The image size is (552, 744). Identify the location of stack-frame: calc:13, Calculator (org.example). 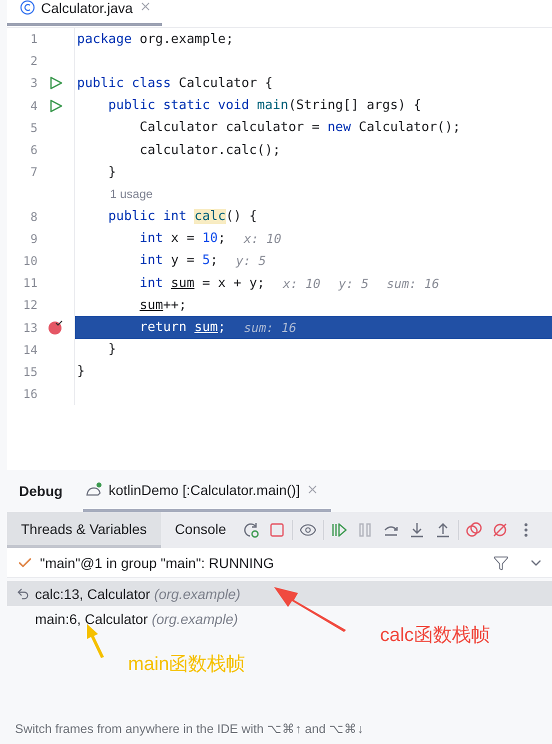
(279, 593).